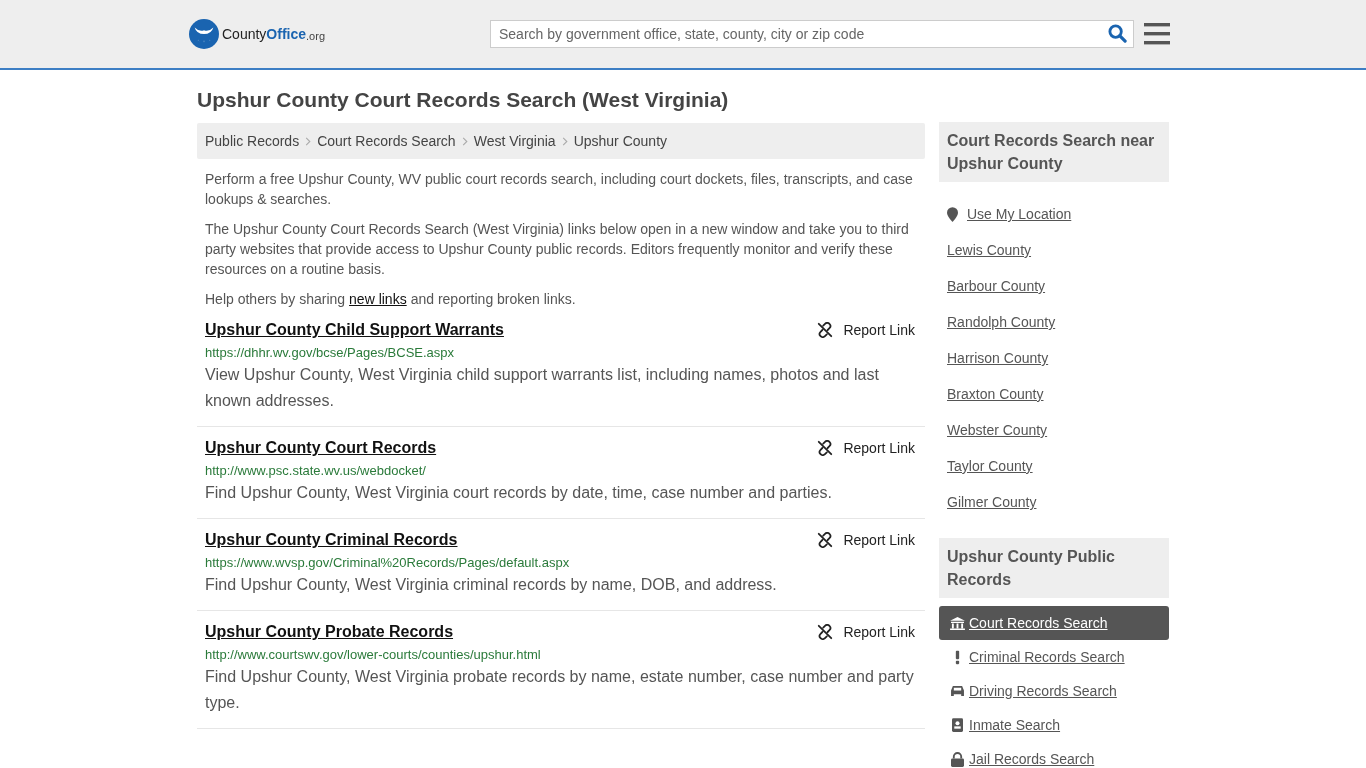 The height and width of the screenshot is (768, 1366). I want to click on record-description: Find Upshur County, West Virginia criminal records by name, DOB, and address., so click(491, 585).